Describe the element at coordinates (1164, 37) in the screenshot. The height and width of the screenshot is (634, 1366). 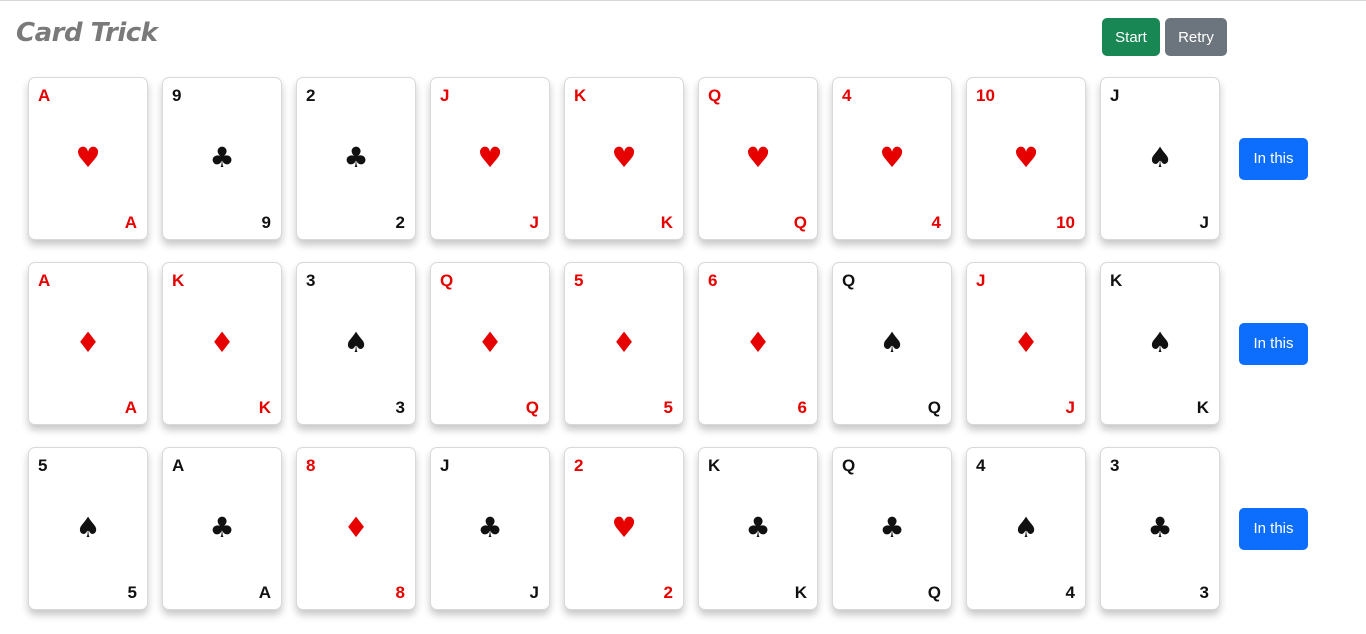
I see `top-buttons: Start Retry` at that location.